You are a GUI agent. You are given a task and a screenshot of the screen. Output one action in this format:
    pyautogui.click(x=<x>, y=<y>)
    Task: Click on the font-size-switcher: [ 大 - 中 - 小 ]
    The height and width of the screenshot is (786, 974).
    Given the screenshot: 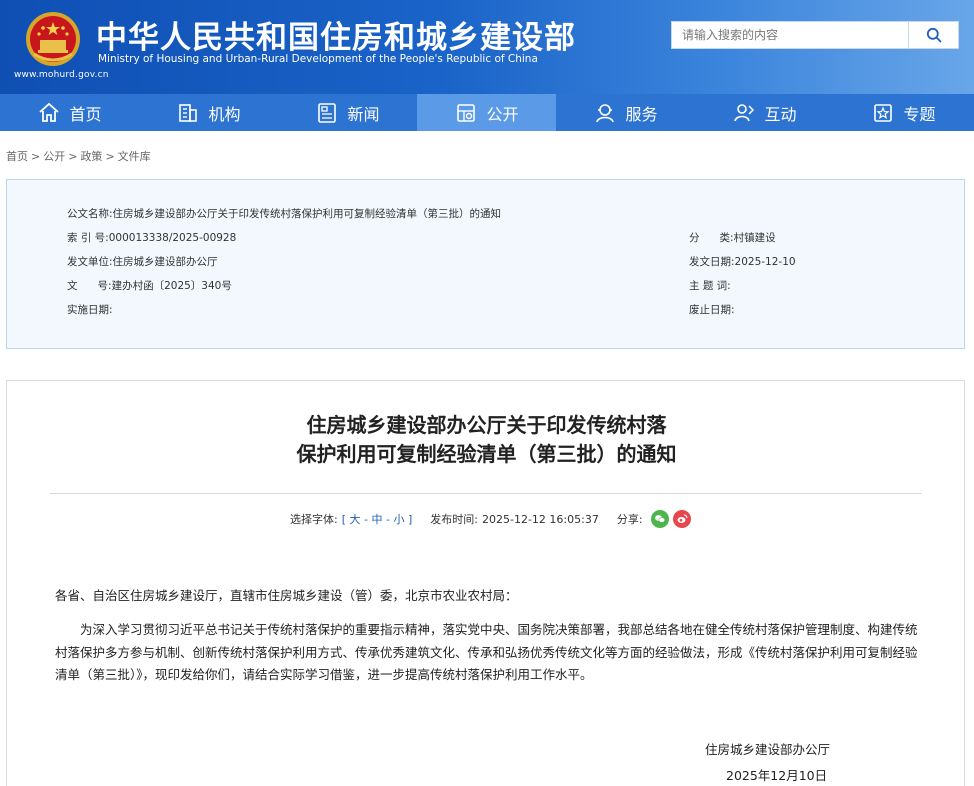 What is the action you would take?
    pyautogui.click(x=377, y=519)
    